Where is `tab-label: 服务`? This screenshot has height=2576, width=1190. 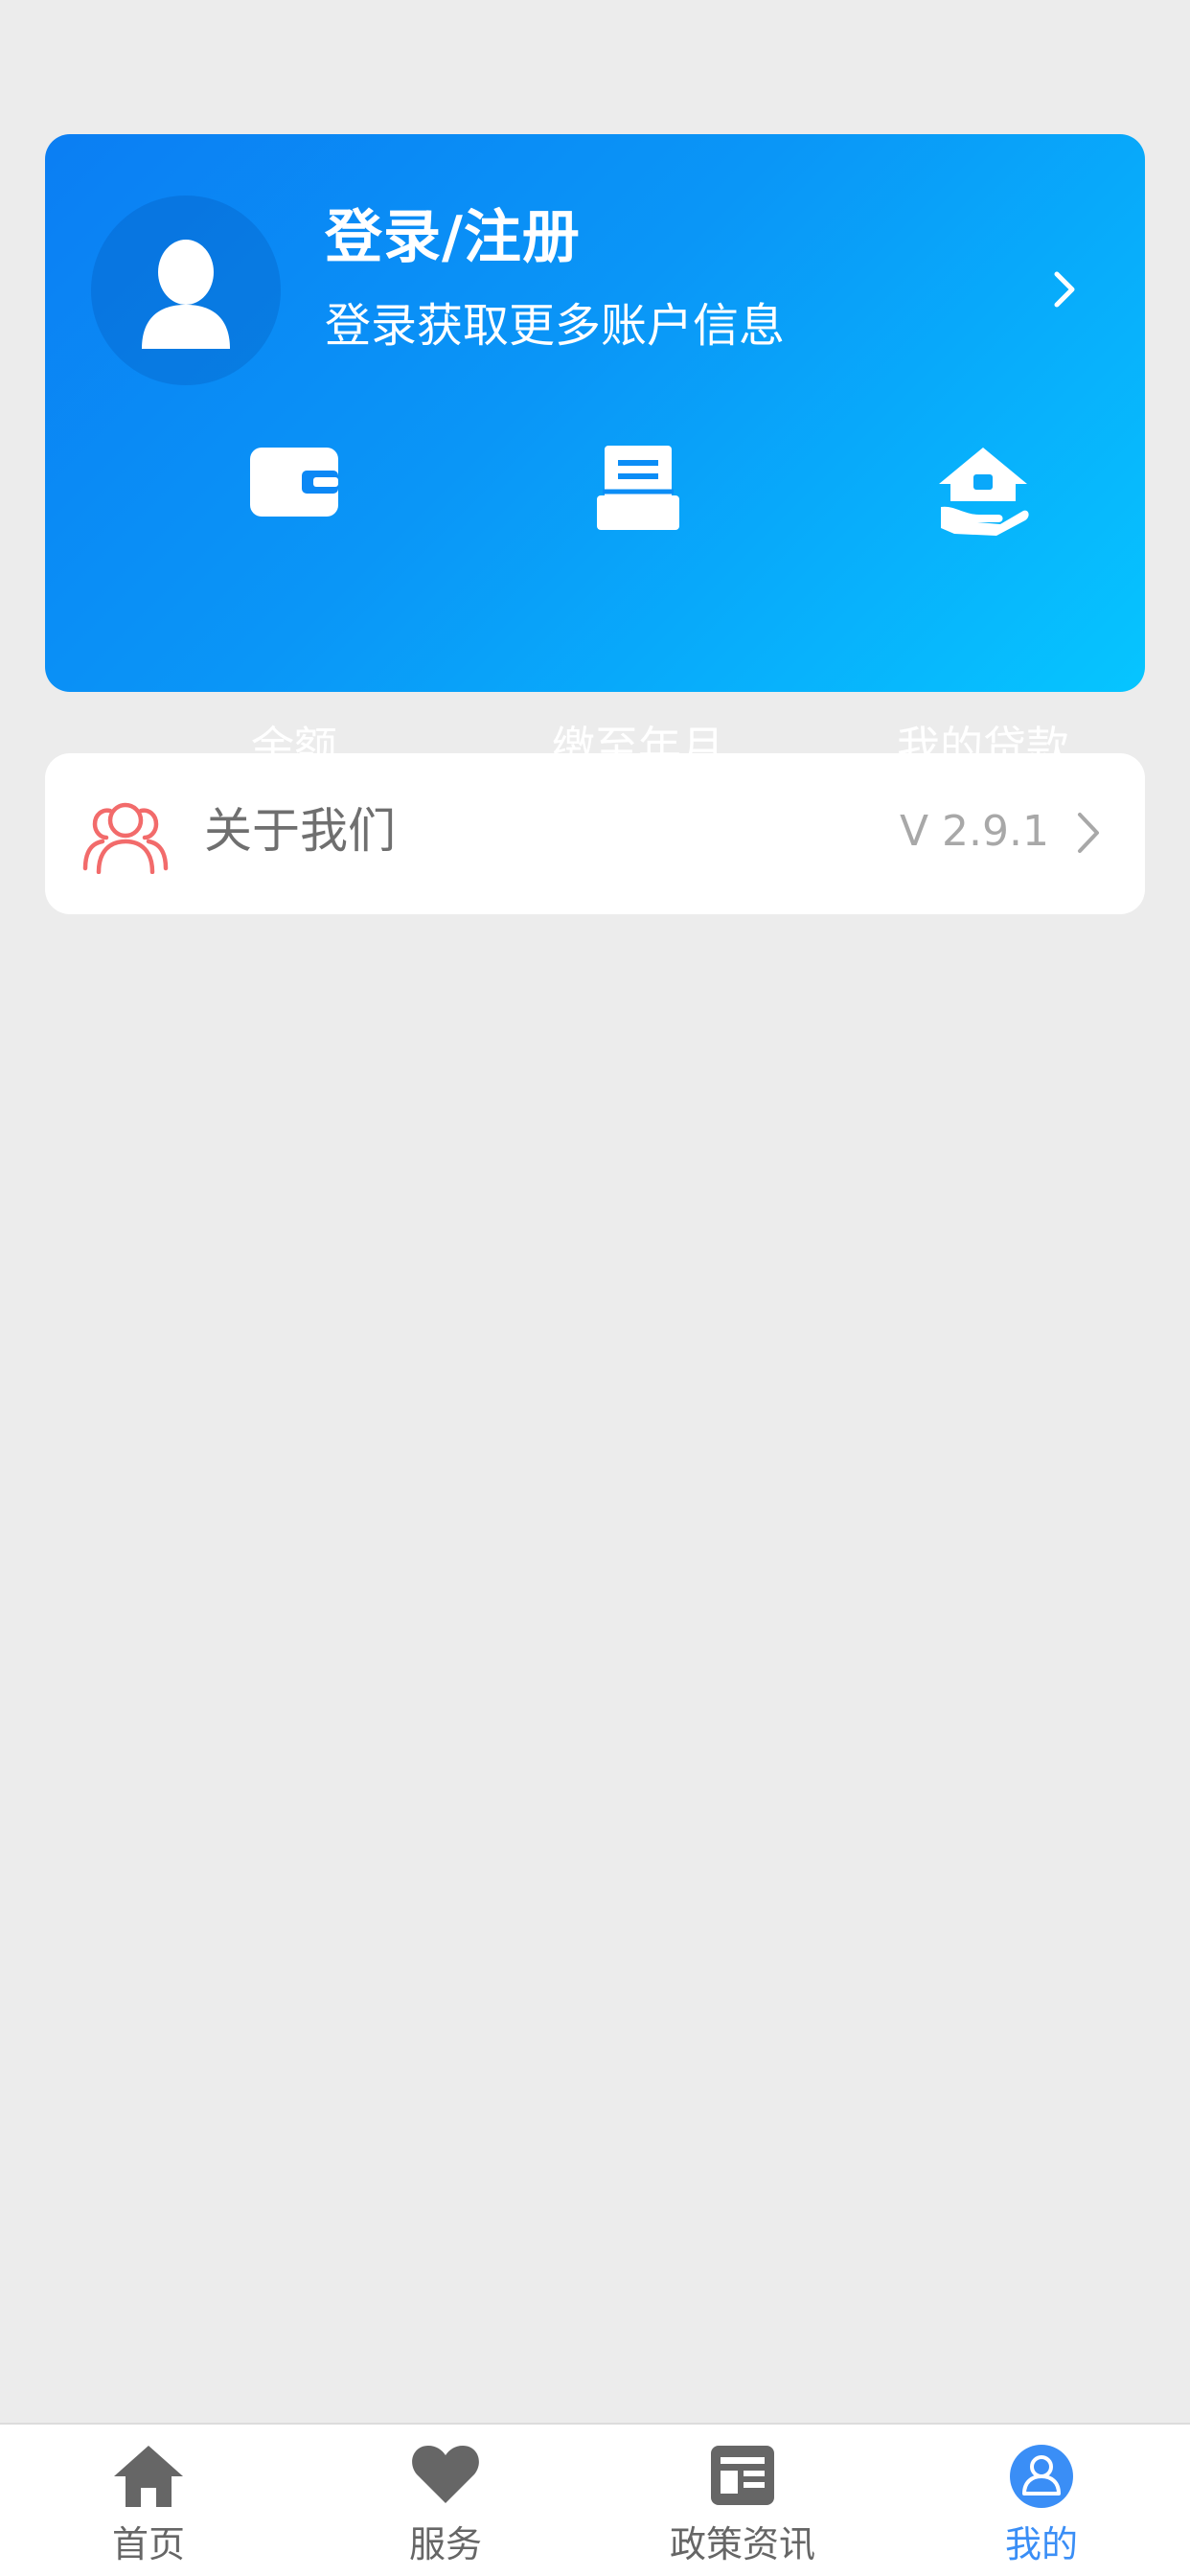
tab-label: 服务 is located at coordinates (445, 2544).